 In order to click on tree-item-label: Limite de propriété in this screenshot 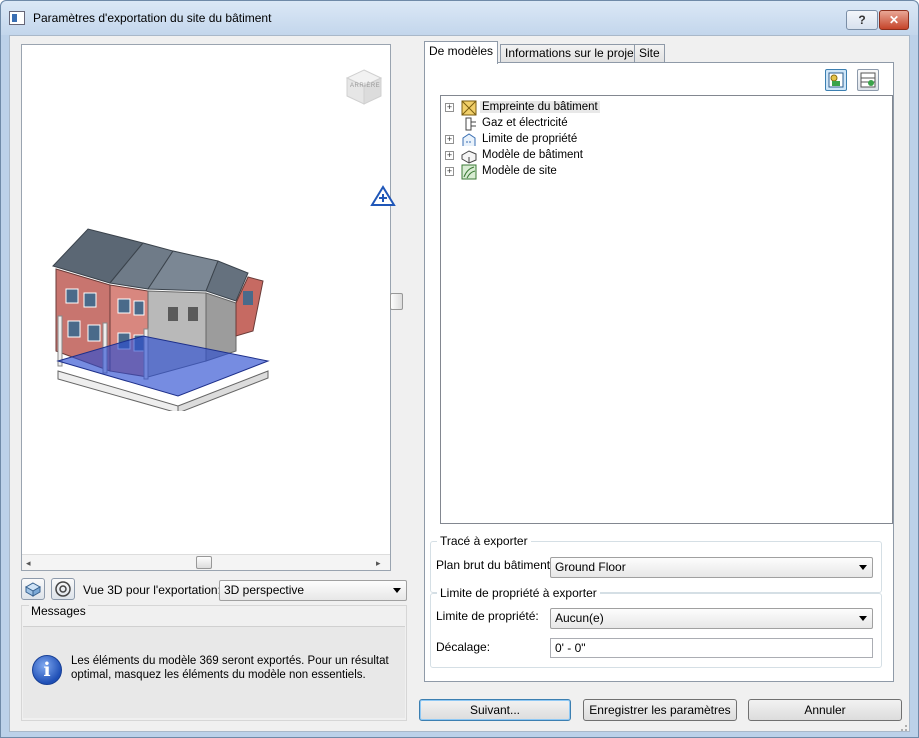, I will do `click(530, 139)`.